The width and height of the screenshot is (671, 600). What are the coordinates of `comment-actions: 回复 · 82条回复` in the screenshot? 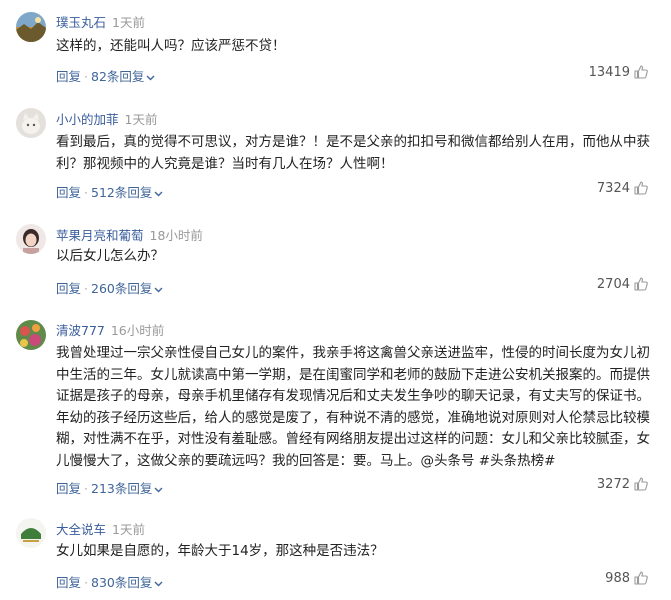 It's located at (105, 75).